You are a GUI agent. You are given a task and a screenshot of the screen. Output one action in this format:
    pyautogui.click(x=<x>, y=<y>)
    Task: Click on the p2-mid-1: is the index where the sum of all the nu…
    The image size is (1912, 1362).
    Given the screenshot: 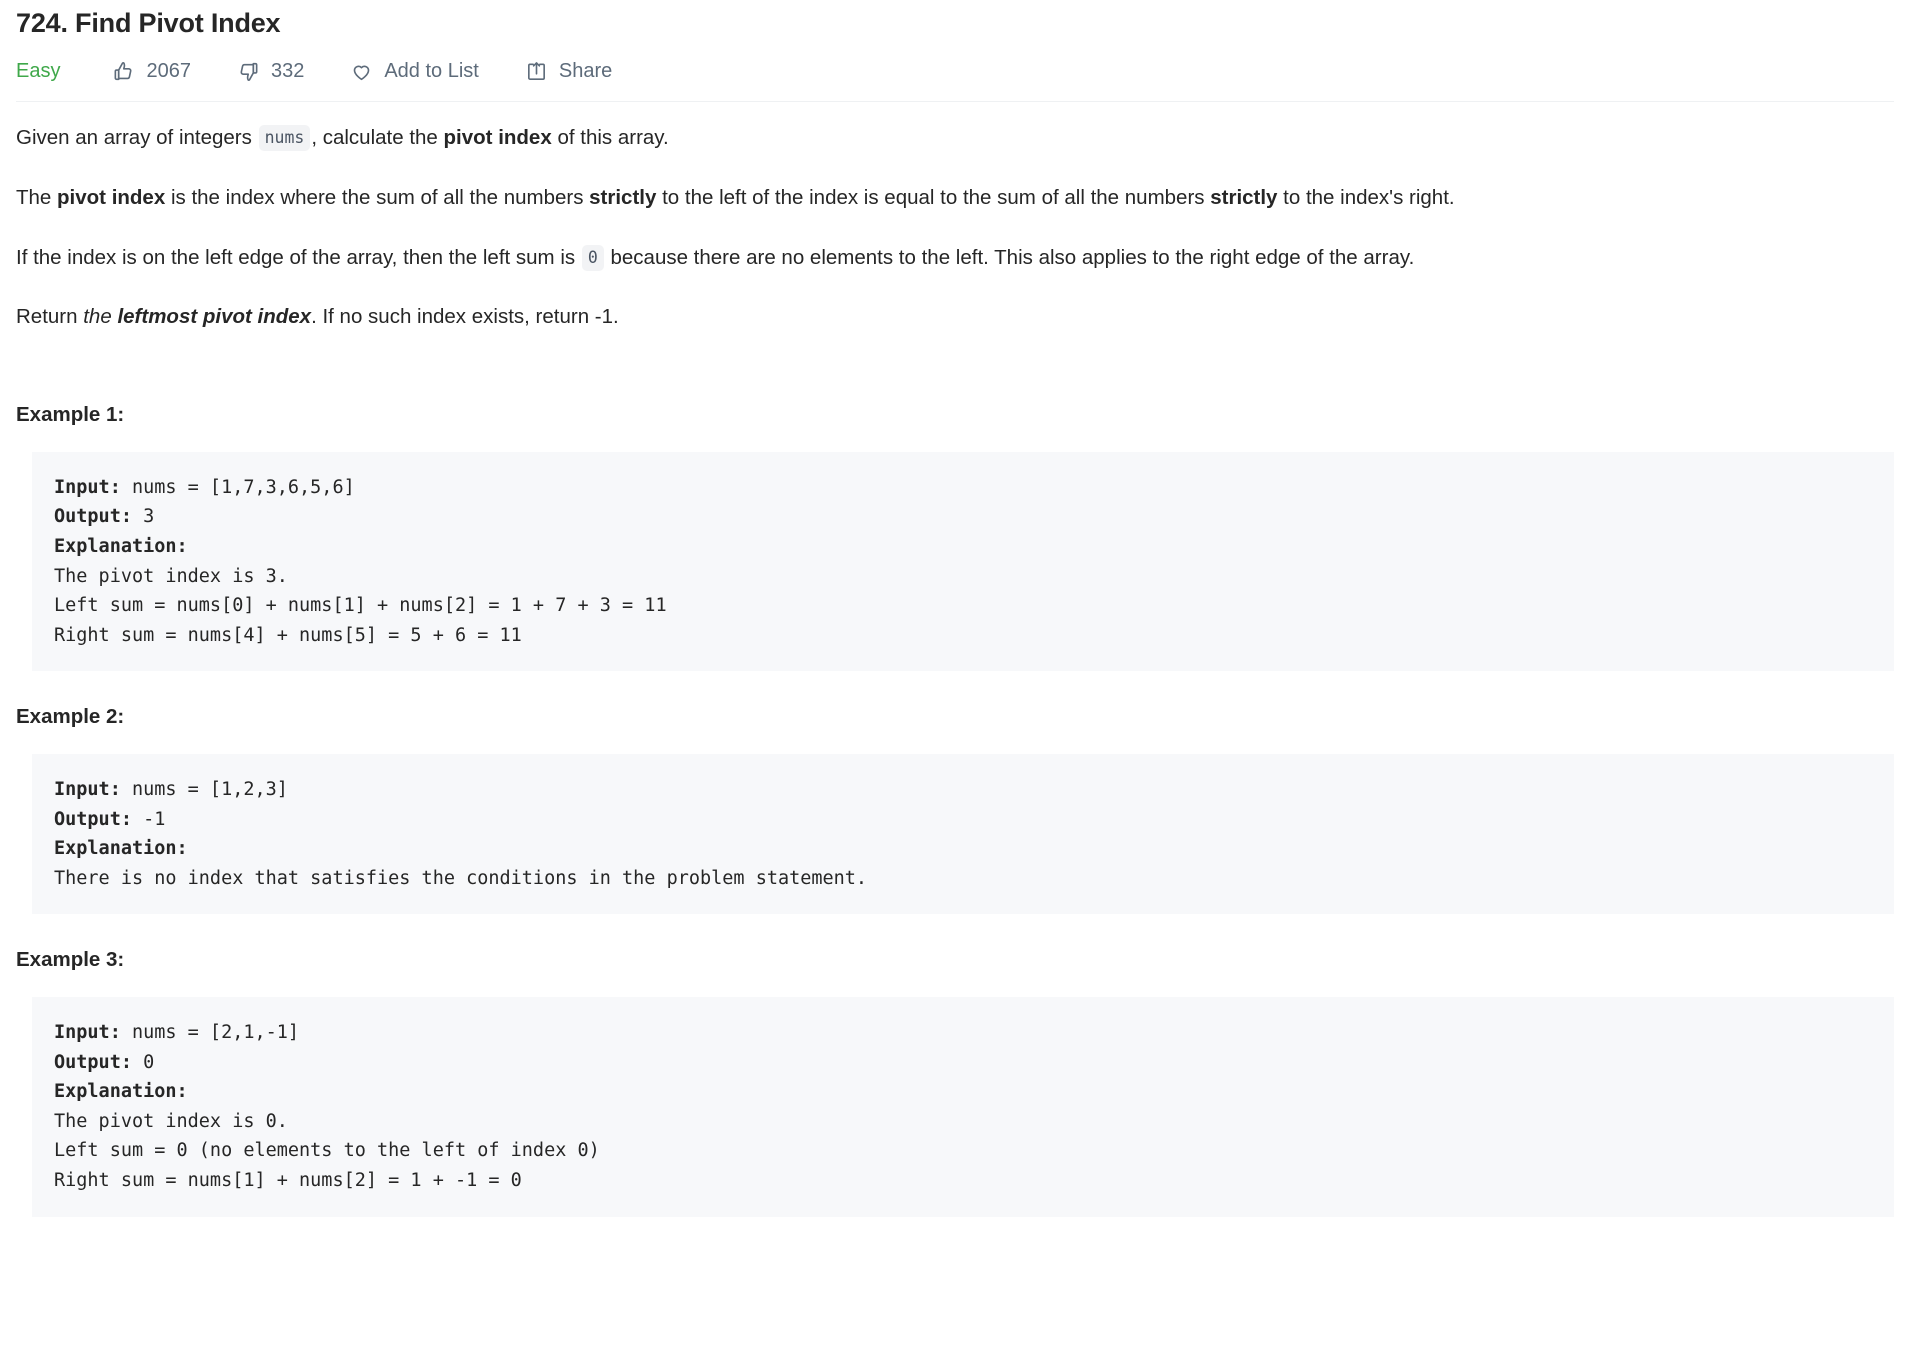 What is the action you would take?
    pyautogui.click(x=377, y=197)
    